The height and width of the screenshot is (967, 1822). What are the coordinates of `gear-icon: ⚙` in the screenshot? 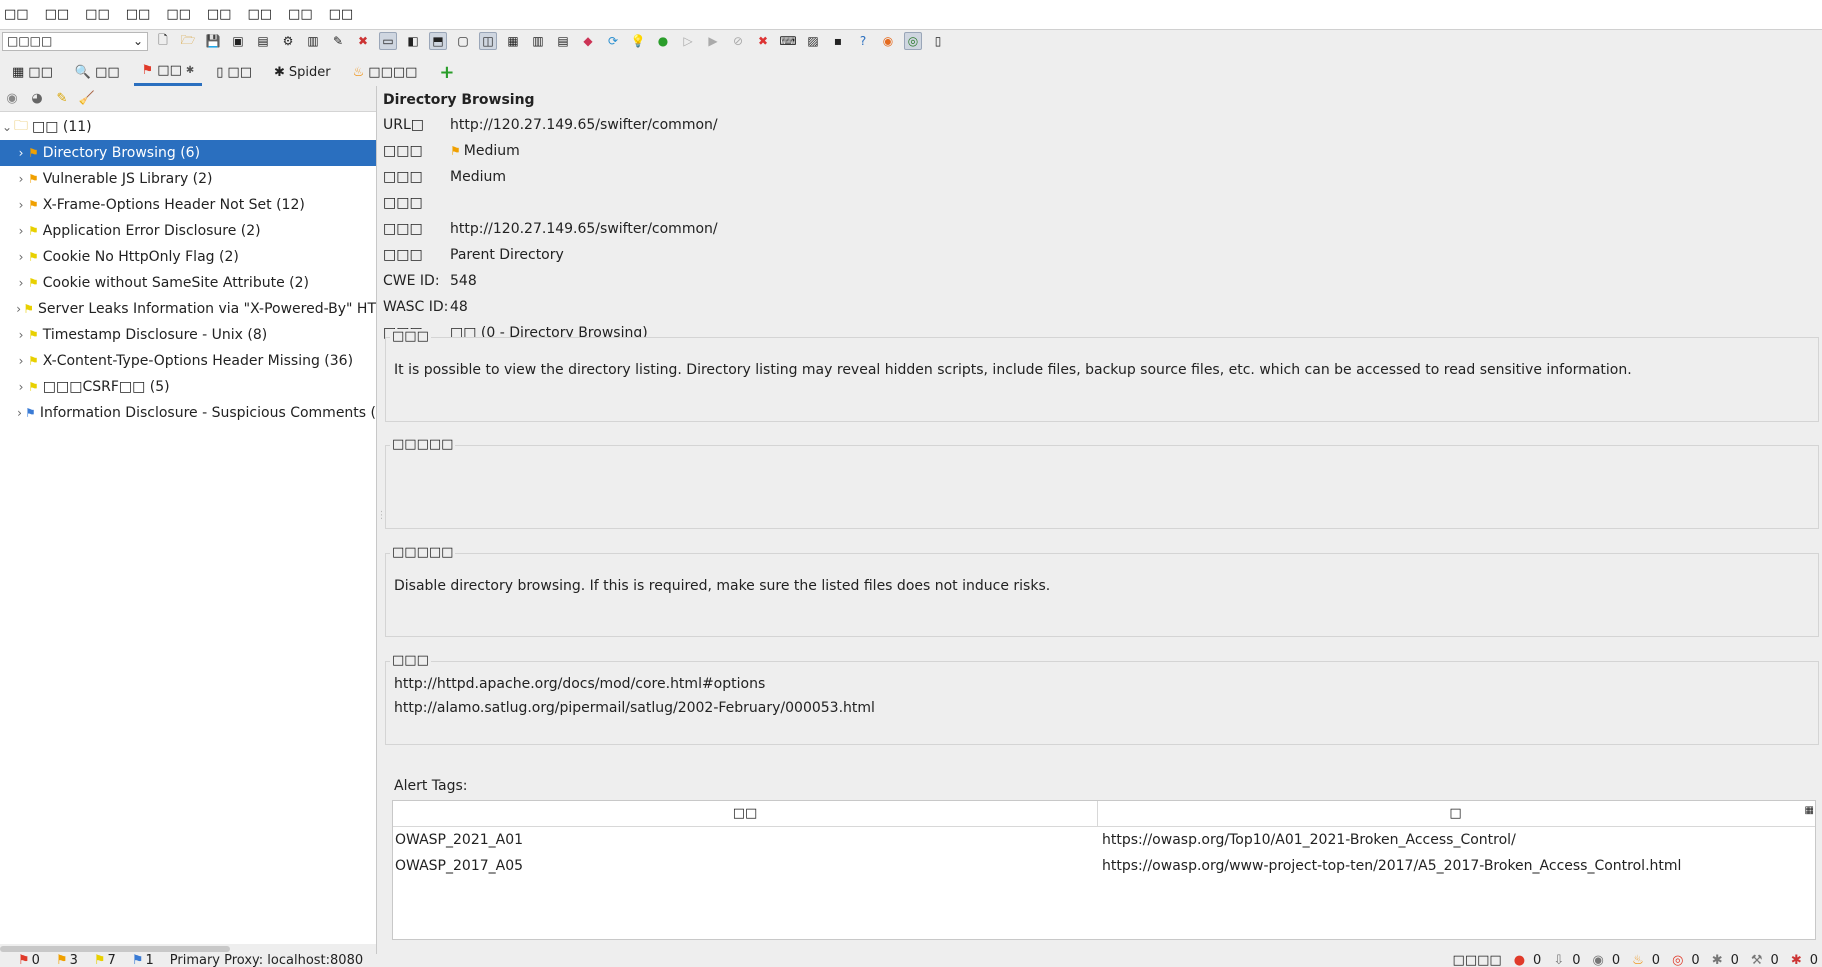 It's located at (288, 41).